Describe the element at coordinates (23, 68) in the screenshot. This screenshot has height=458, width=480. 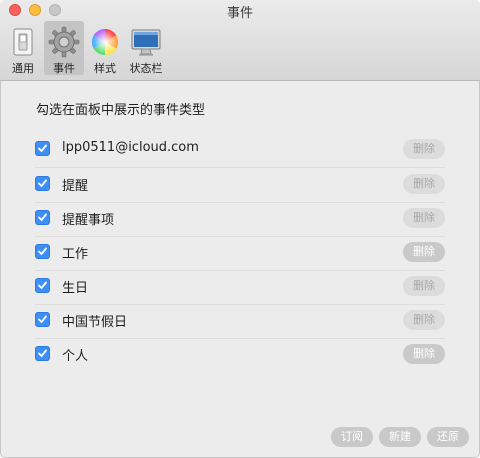
I see `toolbar-tab-label: 通用` at that location.